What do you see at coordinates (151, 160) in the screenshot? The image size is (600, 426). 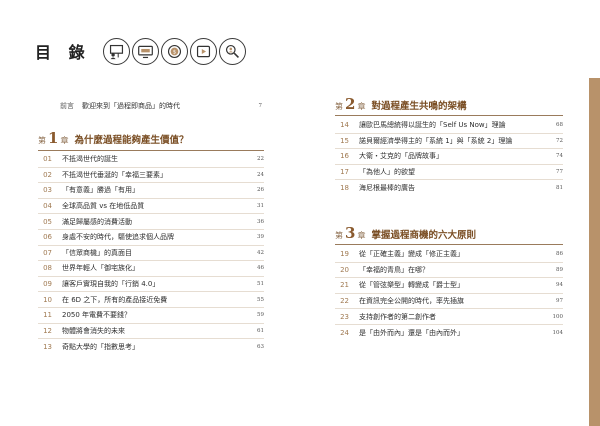 I see `toc-entry: 01 不抵渴世代的誕生 22` at bounding box center [151, 160].